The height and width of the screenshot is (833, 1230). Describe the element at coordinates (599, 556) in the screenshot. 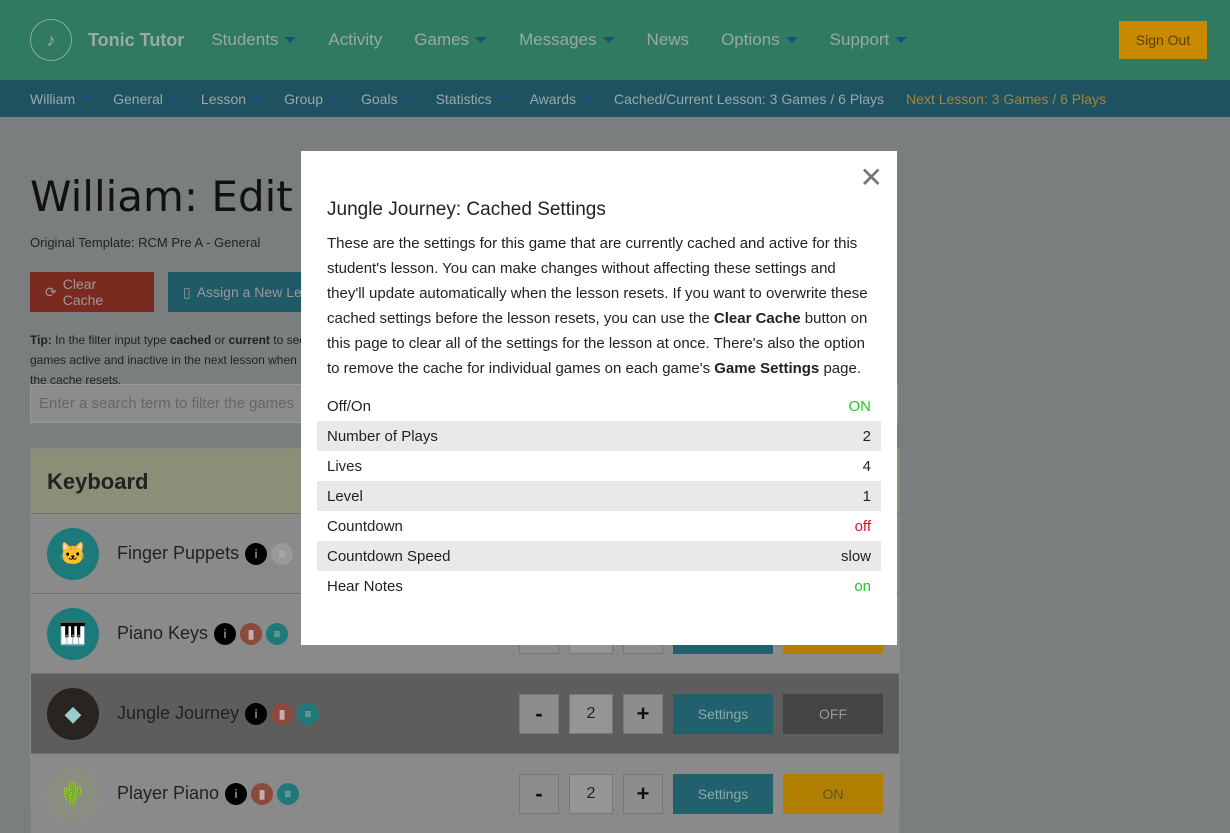

I see `setting-row: Countdown Speed slow` at that location.